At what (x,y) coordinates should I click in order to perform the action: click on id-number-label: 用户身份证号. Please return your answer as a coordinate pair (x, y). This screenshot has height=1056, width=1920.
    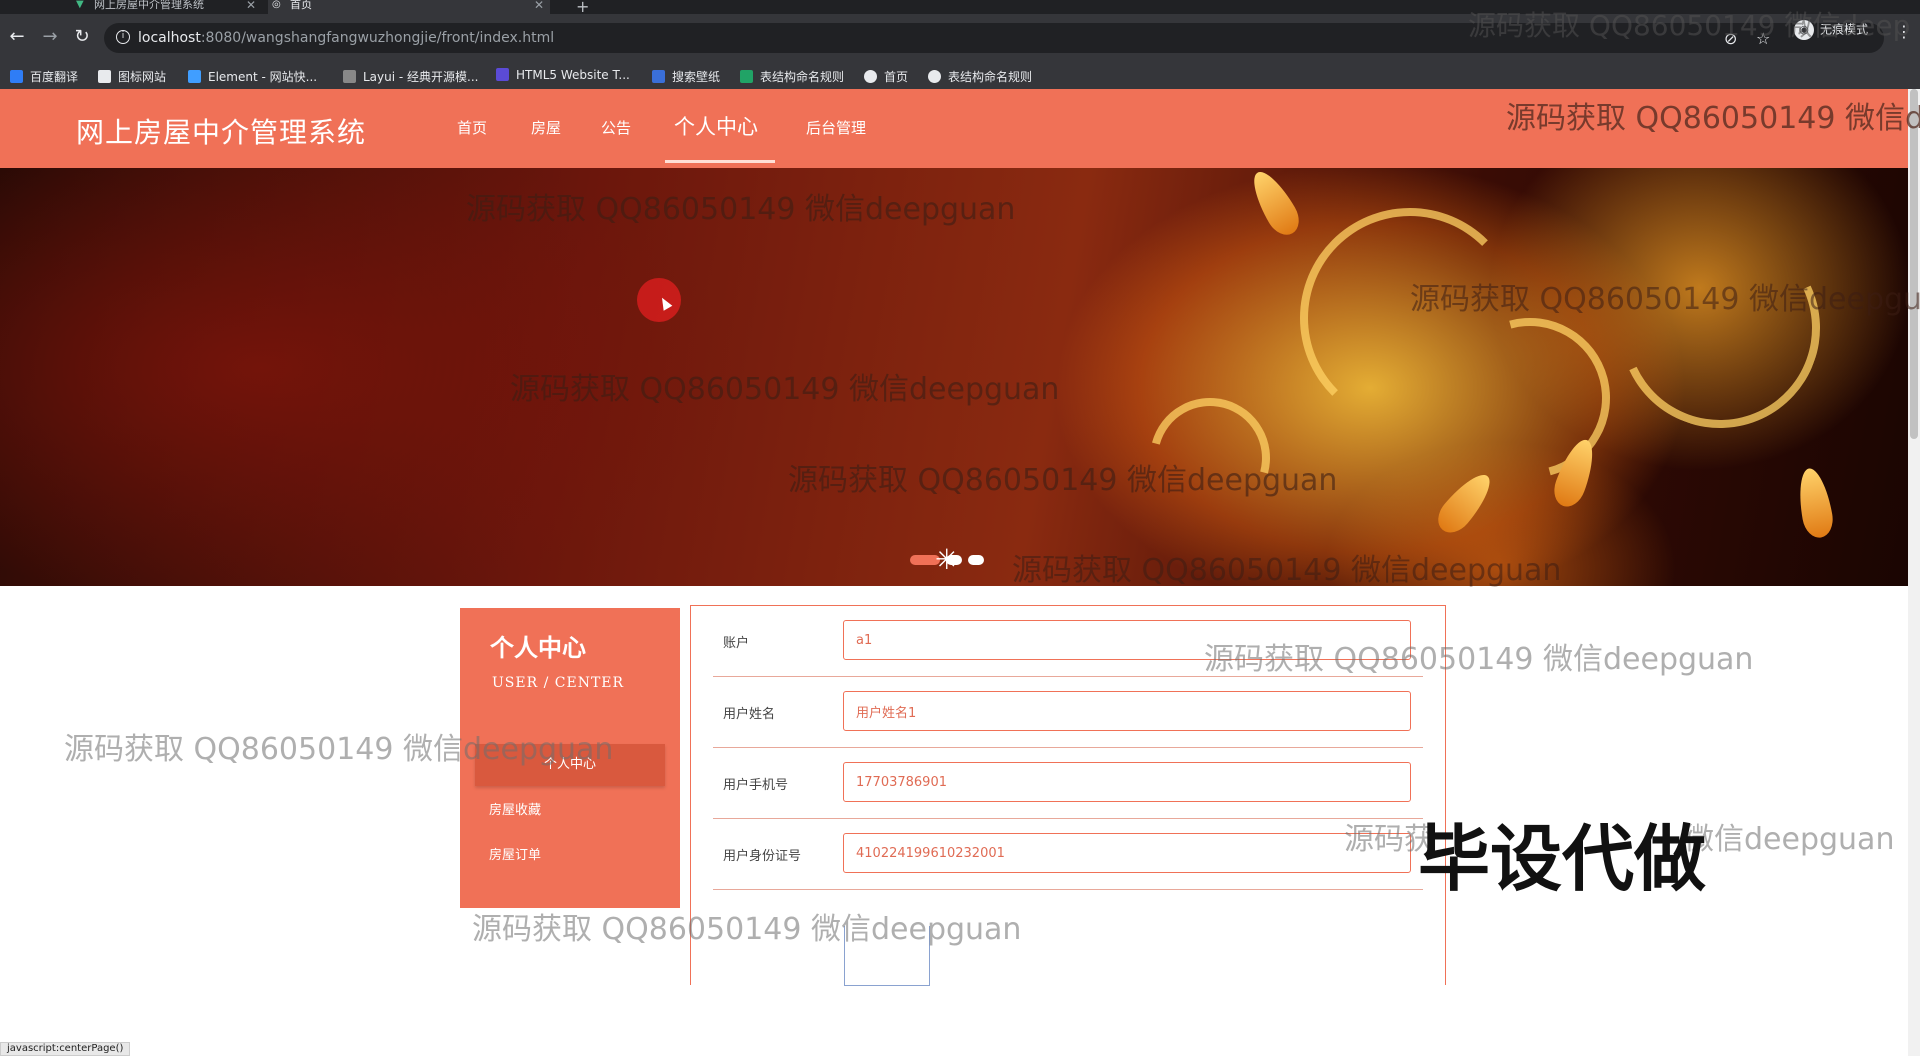
    Looking at the image, I should click on (762, 856).